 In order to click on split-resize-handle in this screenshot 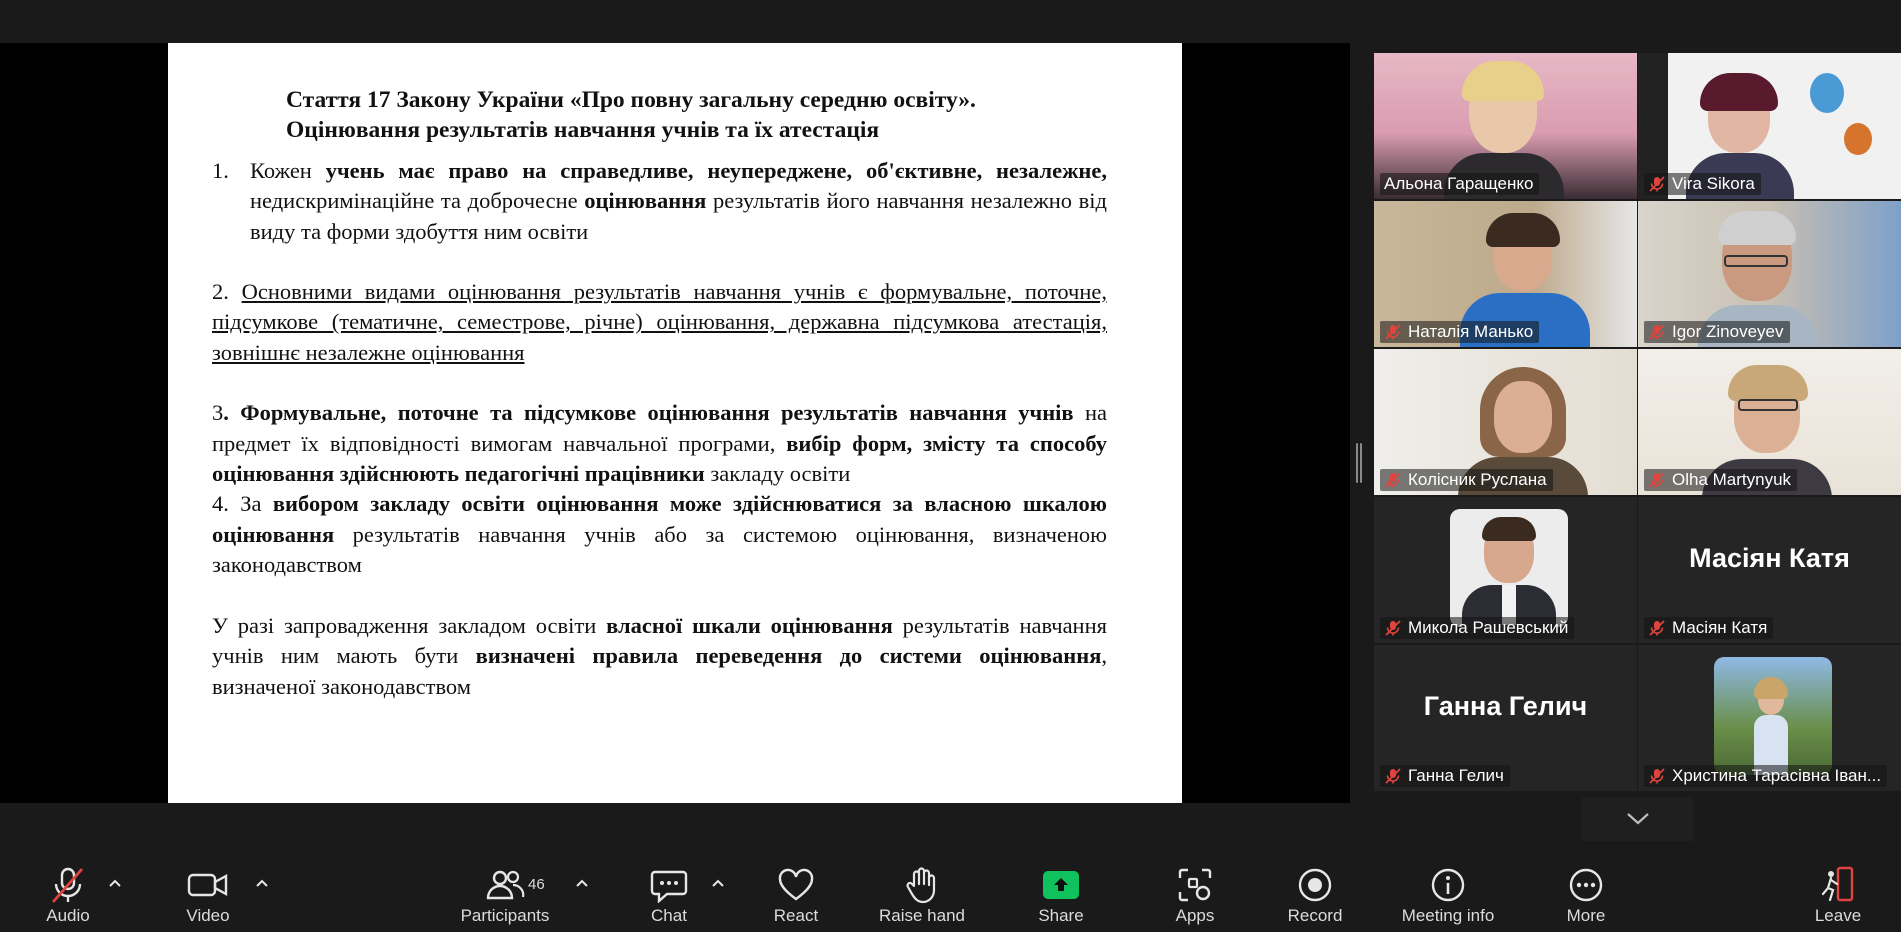, I will do `click(1359, 463)`.